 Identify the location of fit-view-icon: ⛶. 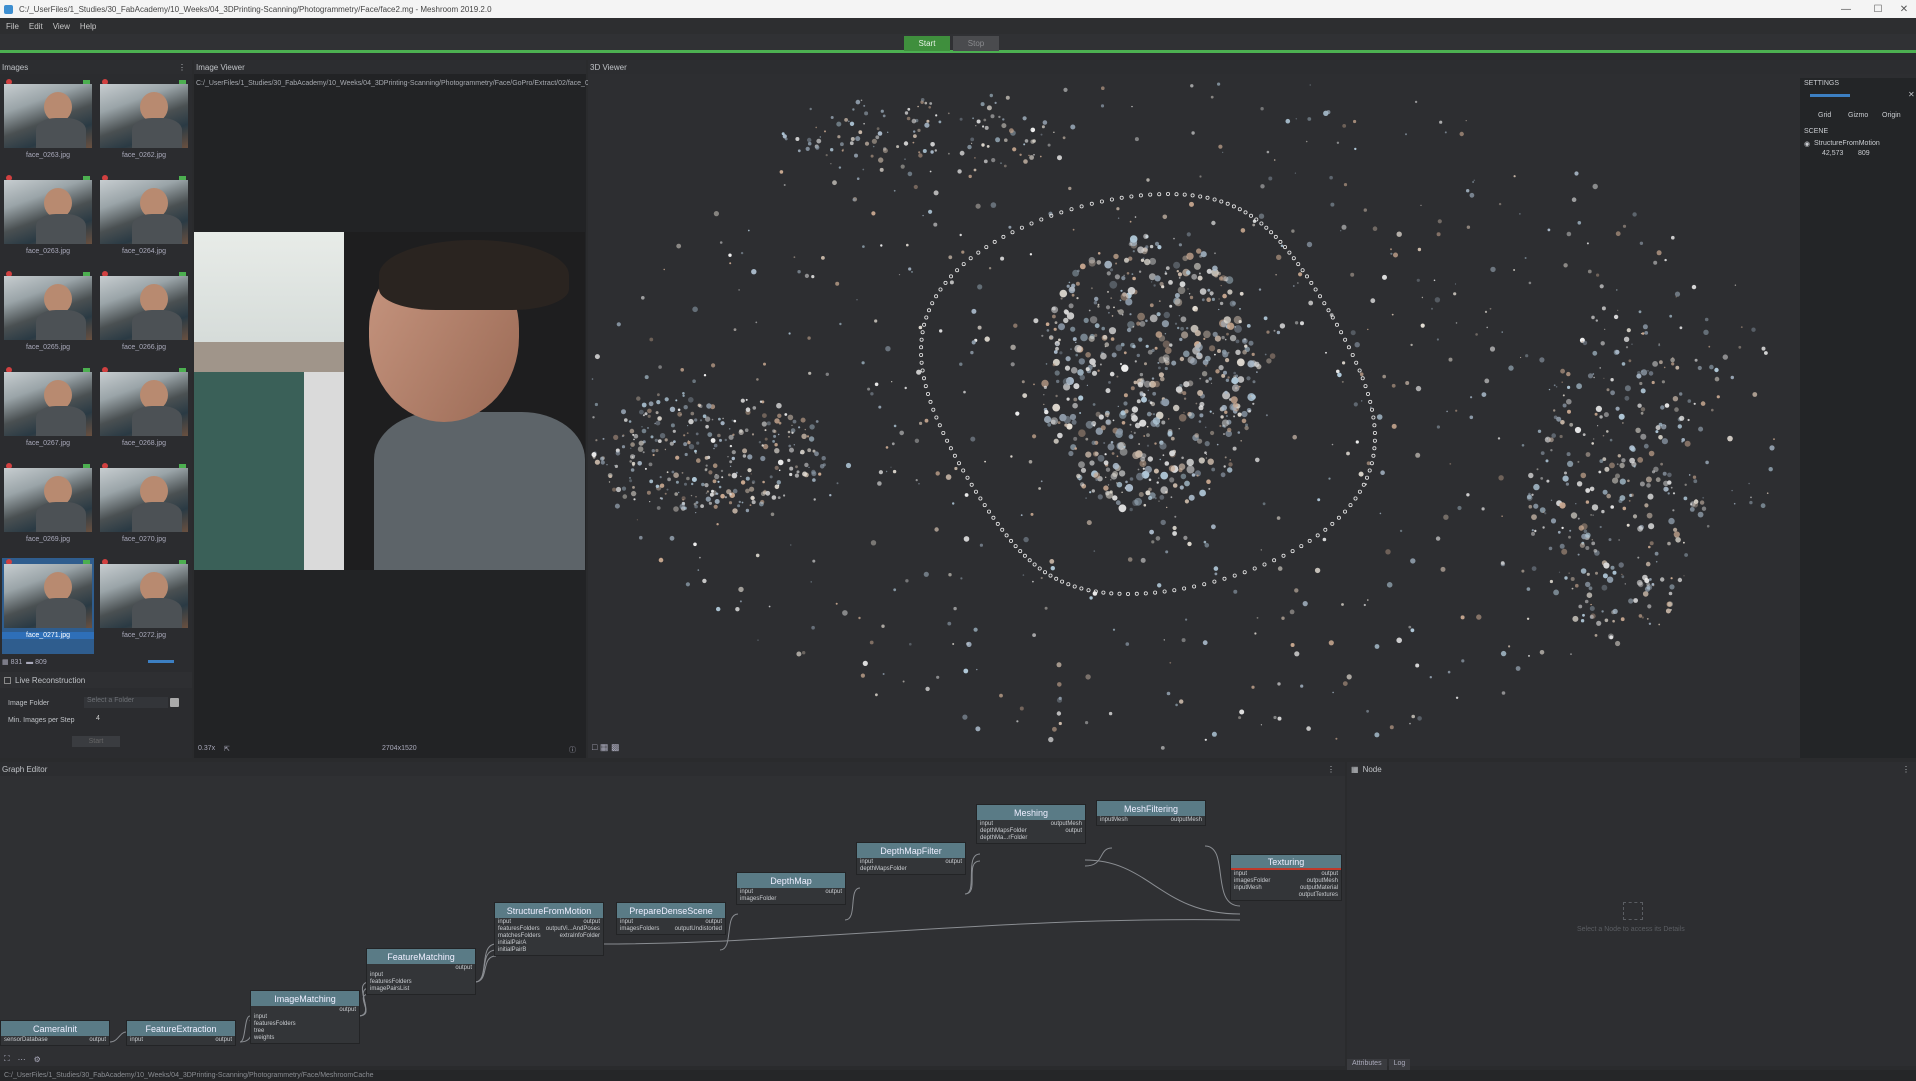
(7, 1059).